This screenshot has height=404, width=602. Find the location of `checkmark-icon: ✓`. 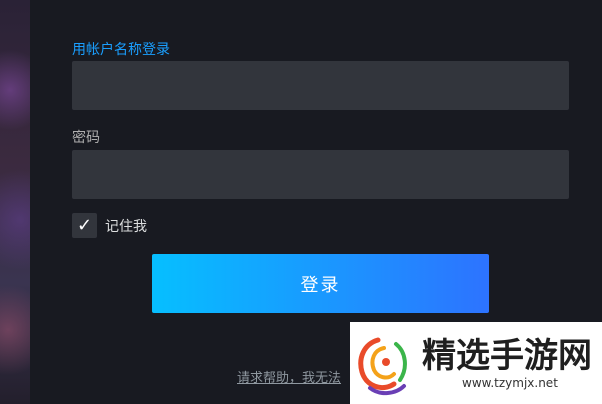

checkmark-icon: ✓ is located at coordinates (84, 225).